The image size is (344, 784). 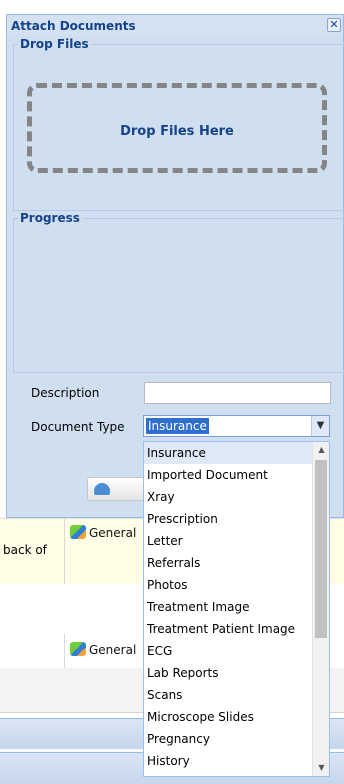 I want to click on dropdown-option: Imported Document, so click(x=228, y=475).